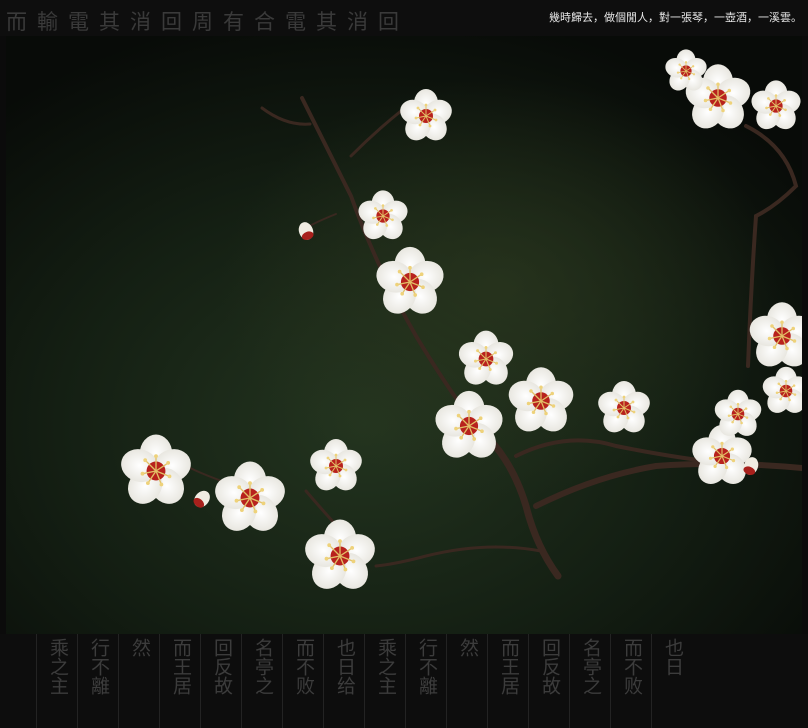  I want to click on banner-caption: 幾時歸去，做個閒人，對一張琴，一壺酒，一溪雲。, so click(675, 17).